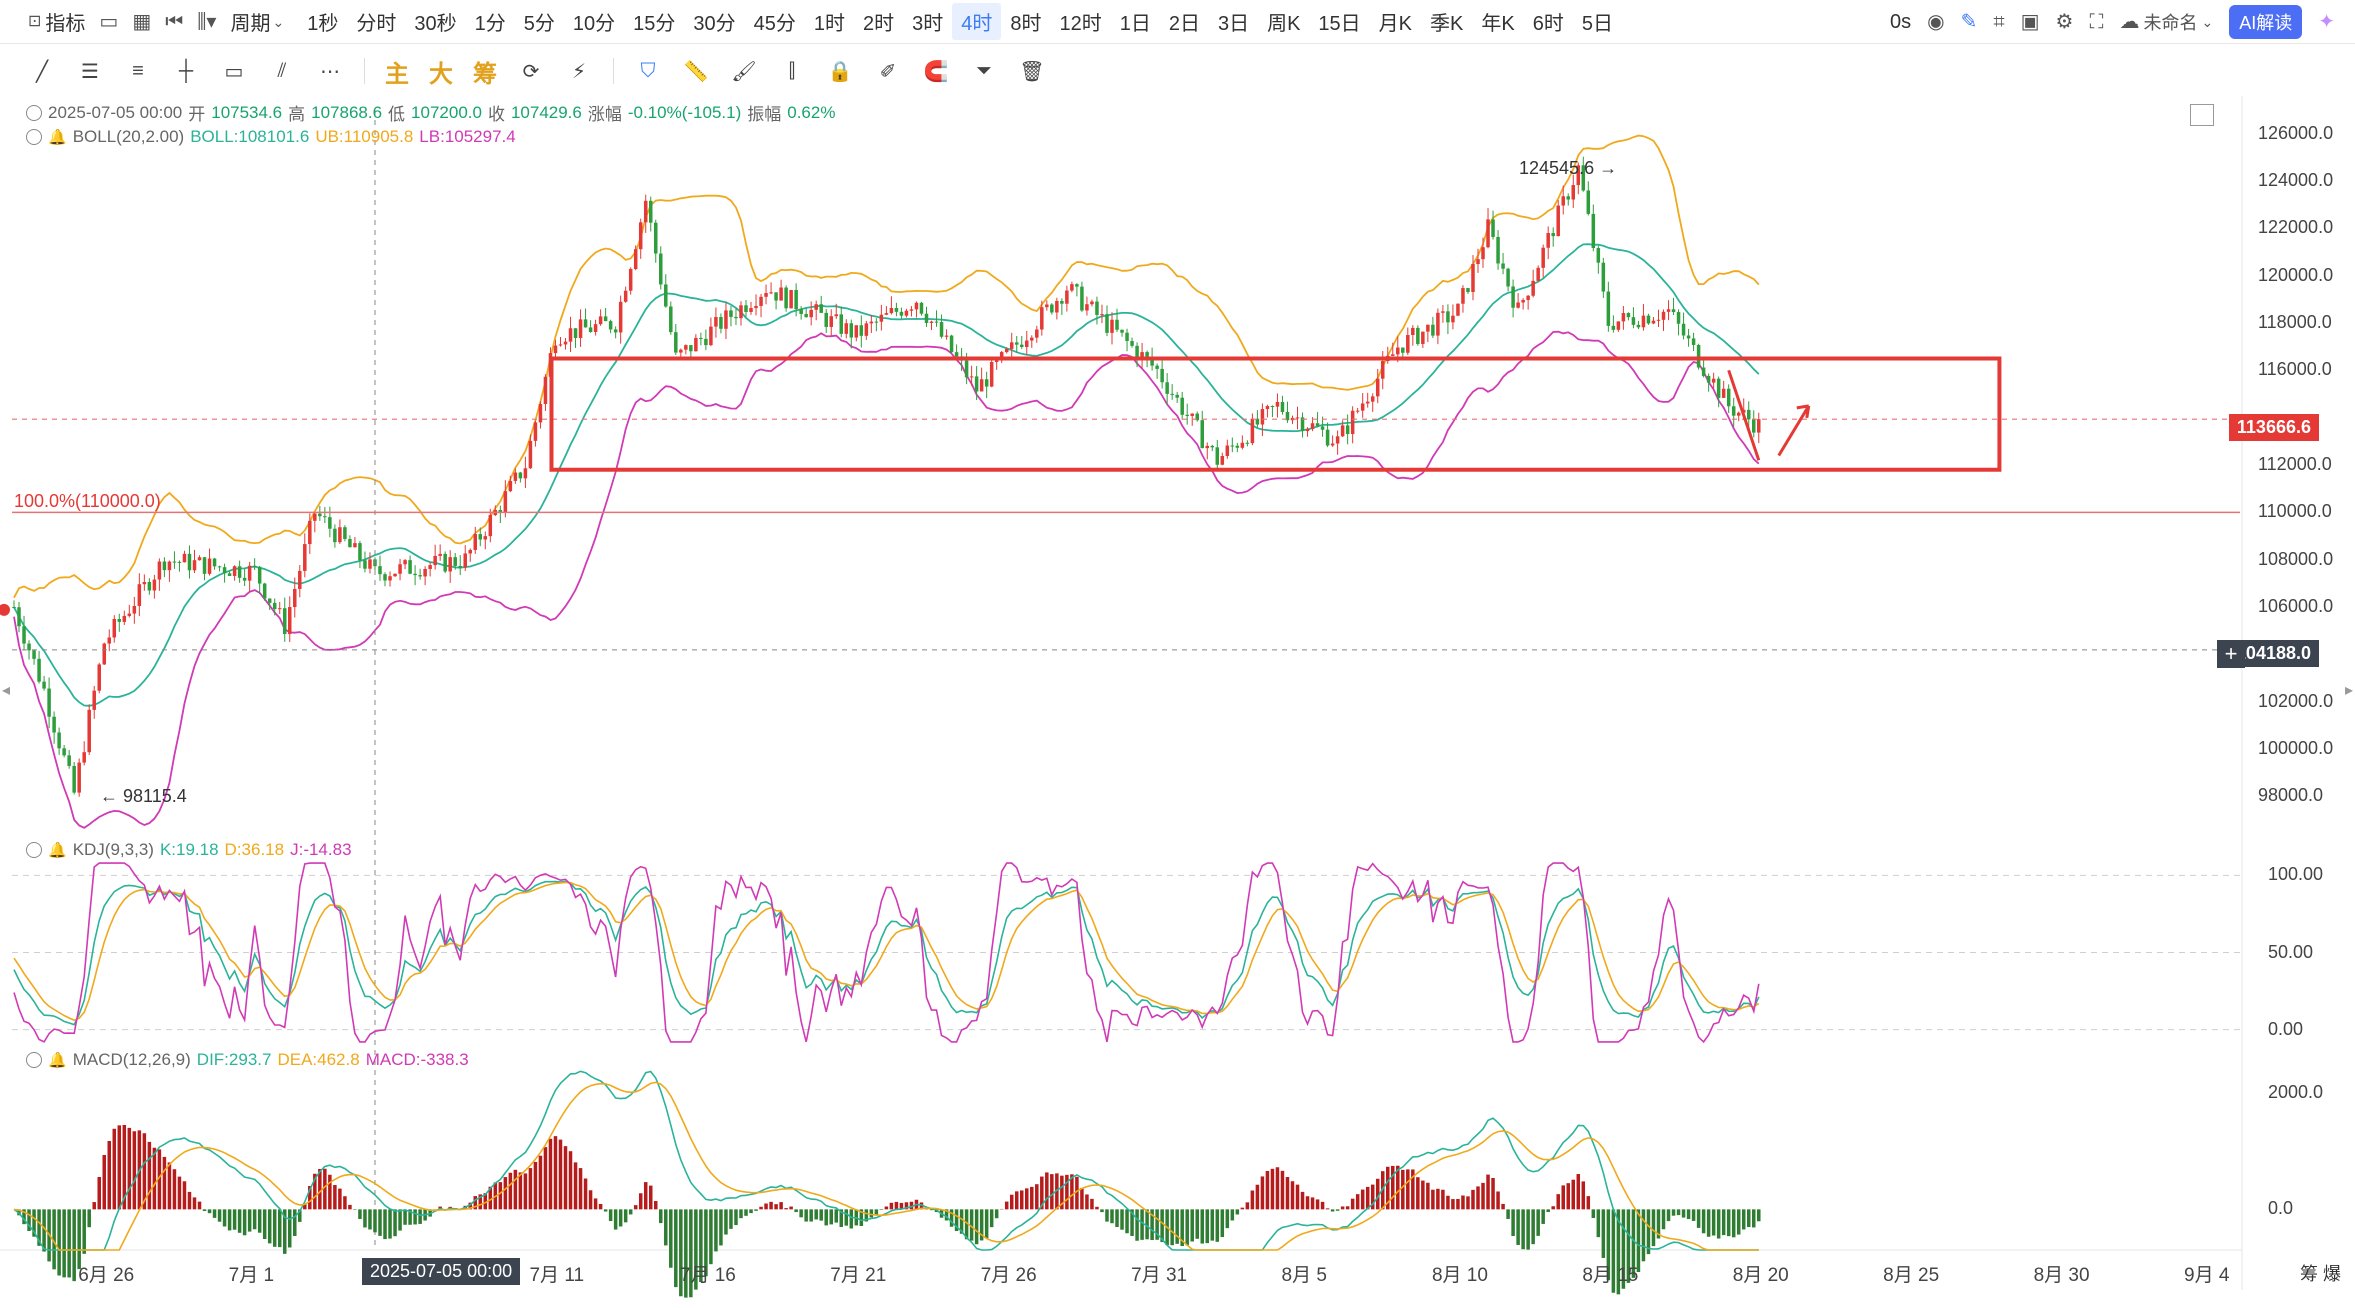  I want to click on open-value: 107534.6, so click(247, 112).